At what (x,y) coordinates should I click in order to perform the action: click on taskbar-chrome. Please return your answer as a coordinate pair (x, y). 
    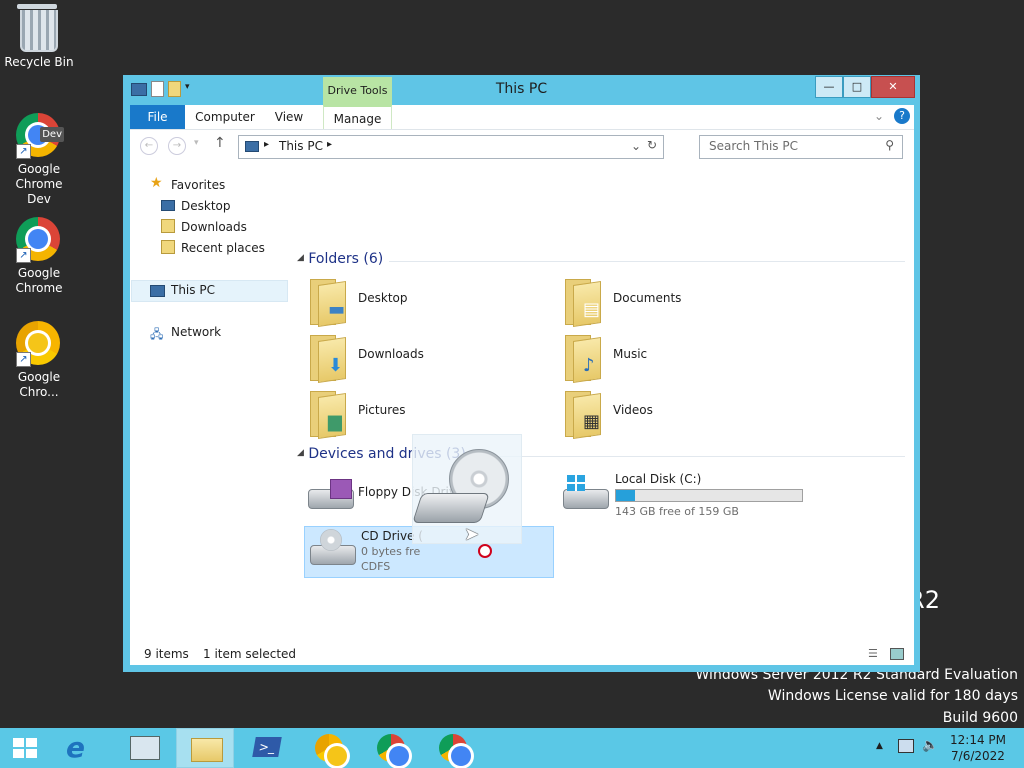
    Looking at the image, I should click on (453, 748).